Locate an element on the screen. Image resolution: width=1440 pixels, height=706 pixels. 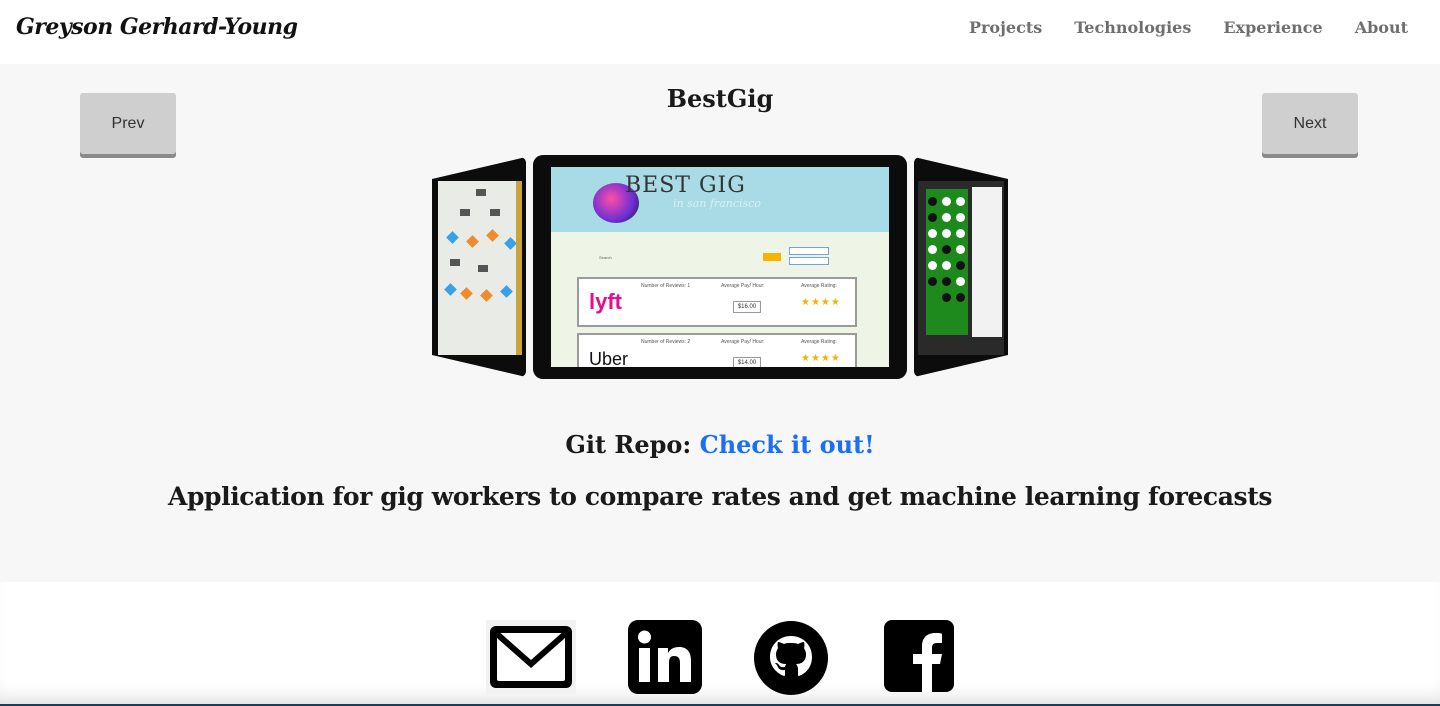
game-side-panel is located at coordinates (987, 262).